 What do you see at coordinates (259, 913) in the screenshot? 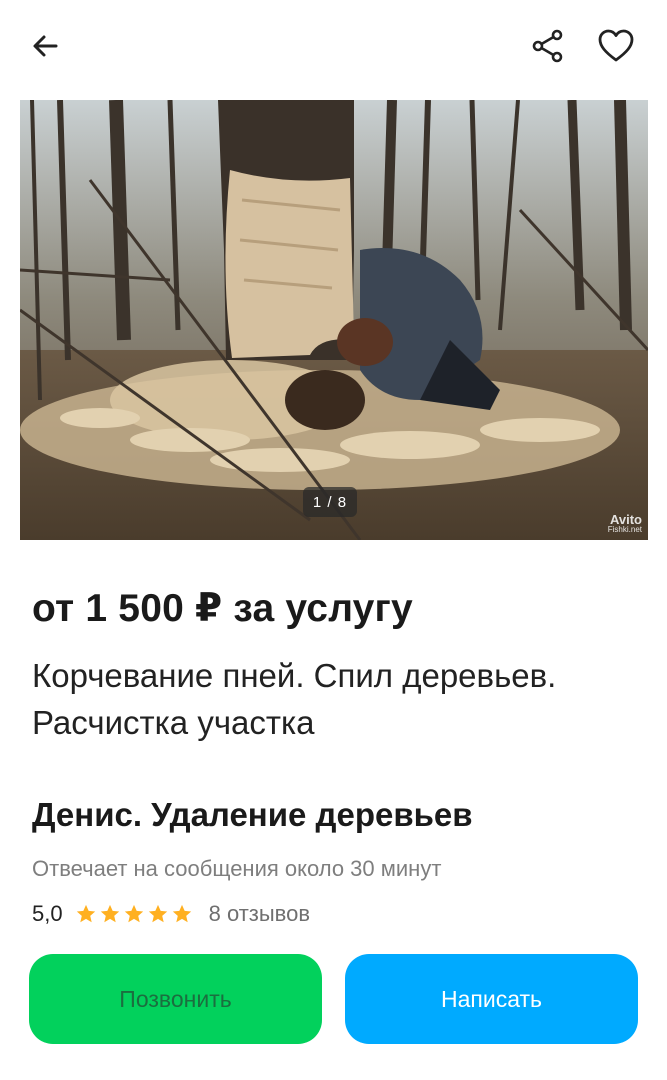
I see `reviews-count: 8 отзывов` at bounding box center [259, 913].